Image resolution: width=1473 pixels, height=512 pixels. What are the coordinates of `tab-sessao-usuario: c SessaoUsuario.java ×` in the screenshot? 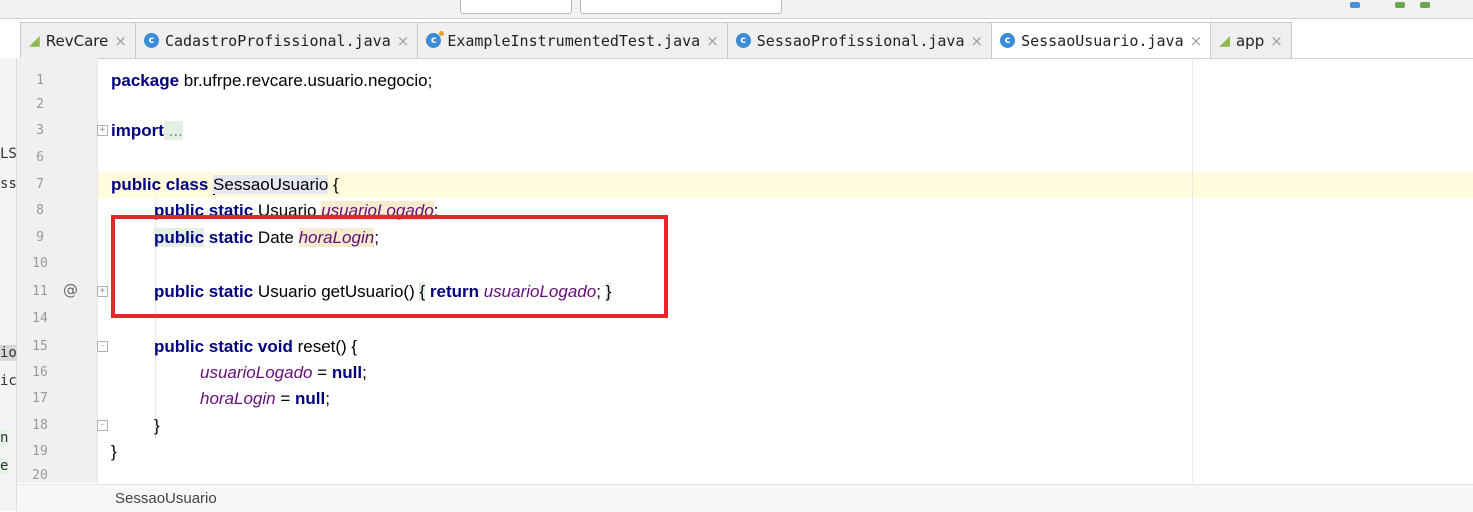 It's located at (1101, 40).